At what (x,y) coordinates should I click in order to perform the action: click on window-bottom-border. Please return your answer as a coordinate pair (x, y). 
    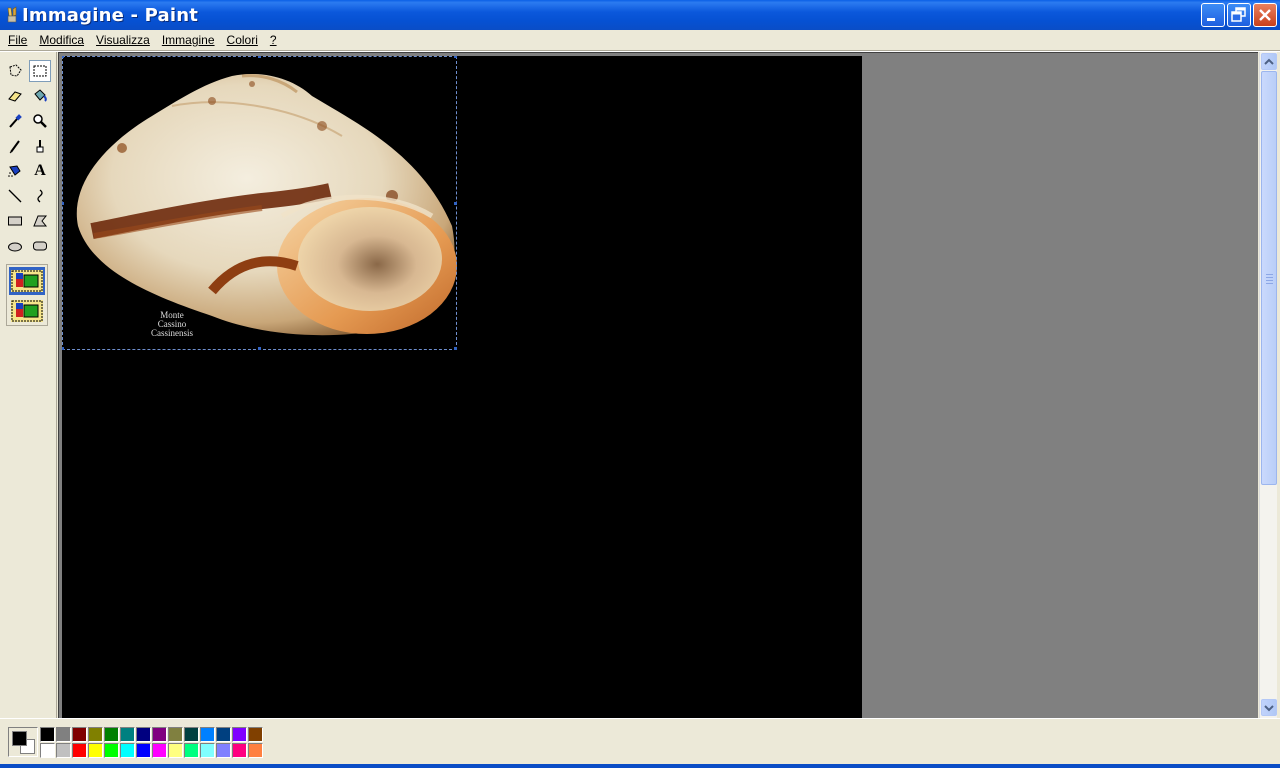
    Looking at the image, I should click on (640, 766).